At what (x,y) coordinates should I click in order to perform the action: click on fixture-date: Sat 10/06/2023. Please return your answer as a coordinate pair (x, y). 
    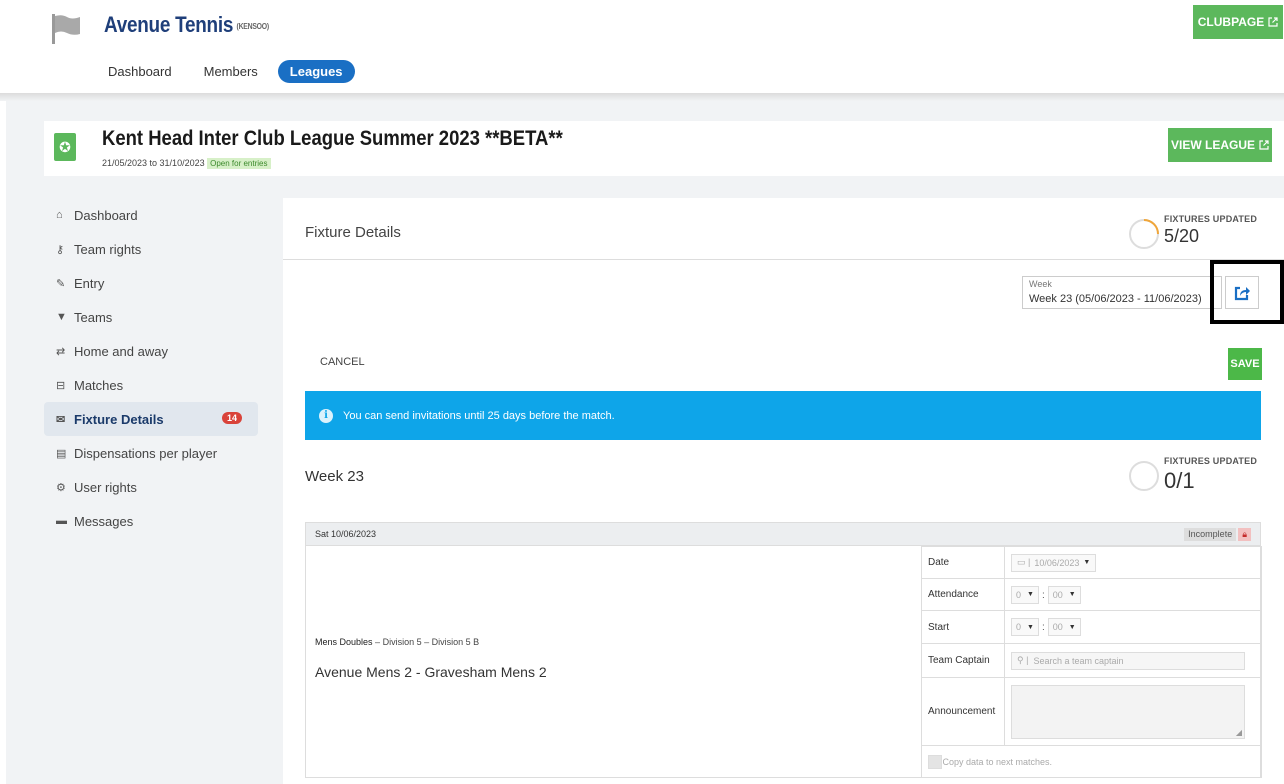
    Looking at the image, I should click on (346, 534).